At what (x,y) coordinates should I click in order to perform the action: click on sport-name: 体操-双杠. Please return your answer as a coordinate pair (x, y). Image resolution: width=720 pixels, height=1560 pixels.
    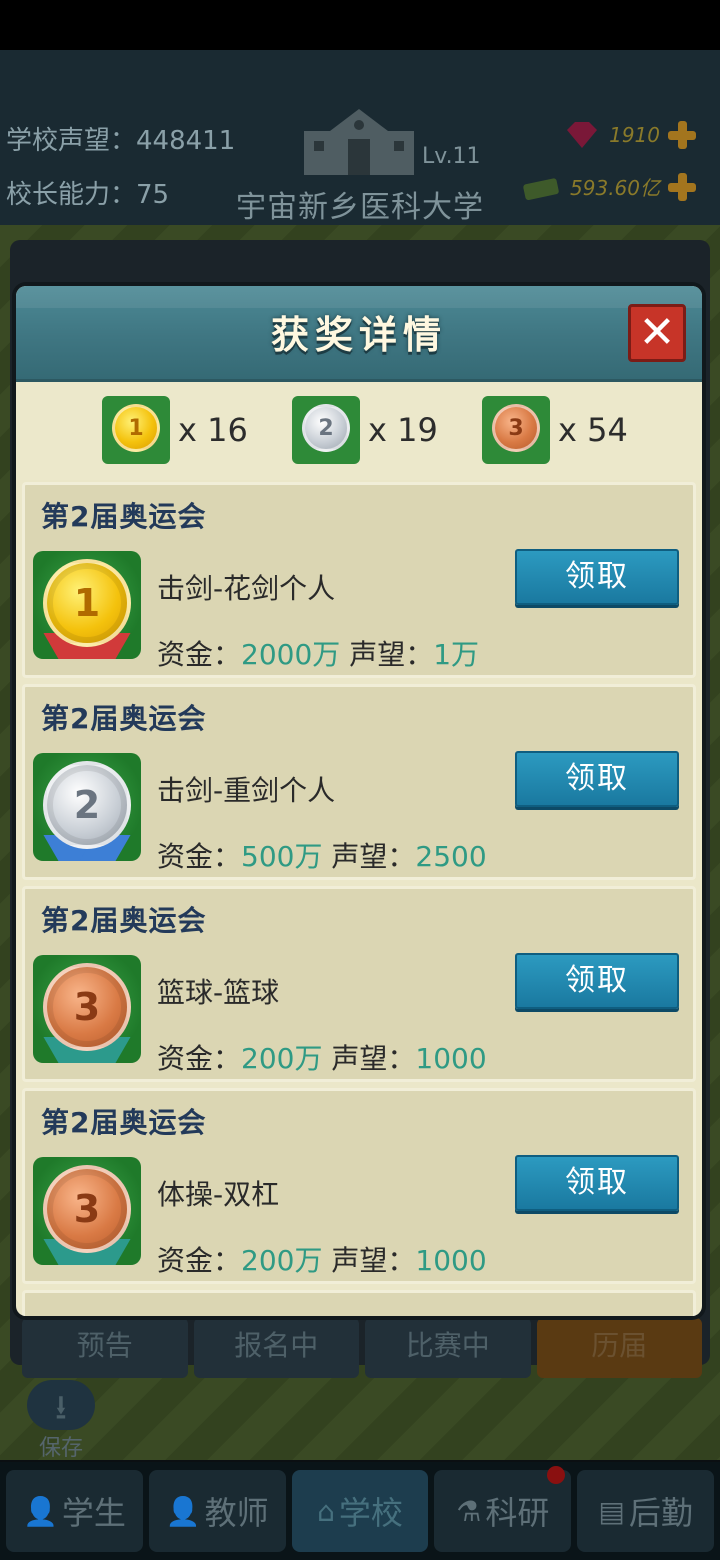
    Looking at the image, I should click on (218, 1194).